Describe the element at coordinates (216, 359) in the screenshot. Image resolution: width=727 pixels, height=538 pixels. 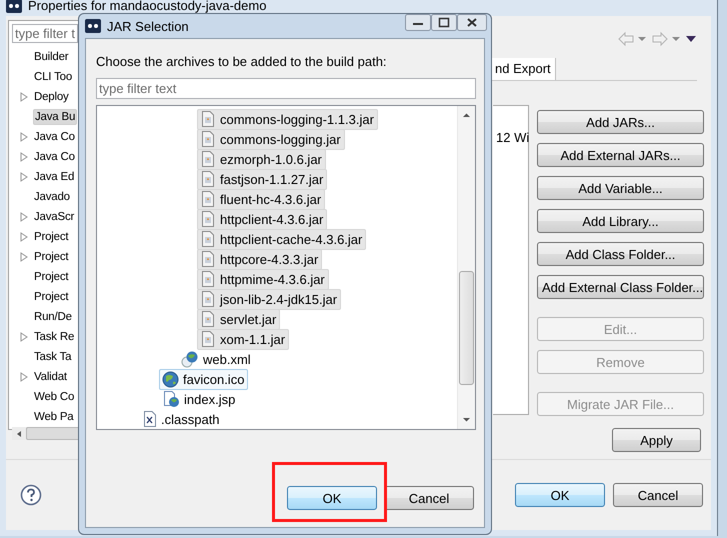
I see `tree-item: web.xml` at that location.